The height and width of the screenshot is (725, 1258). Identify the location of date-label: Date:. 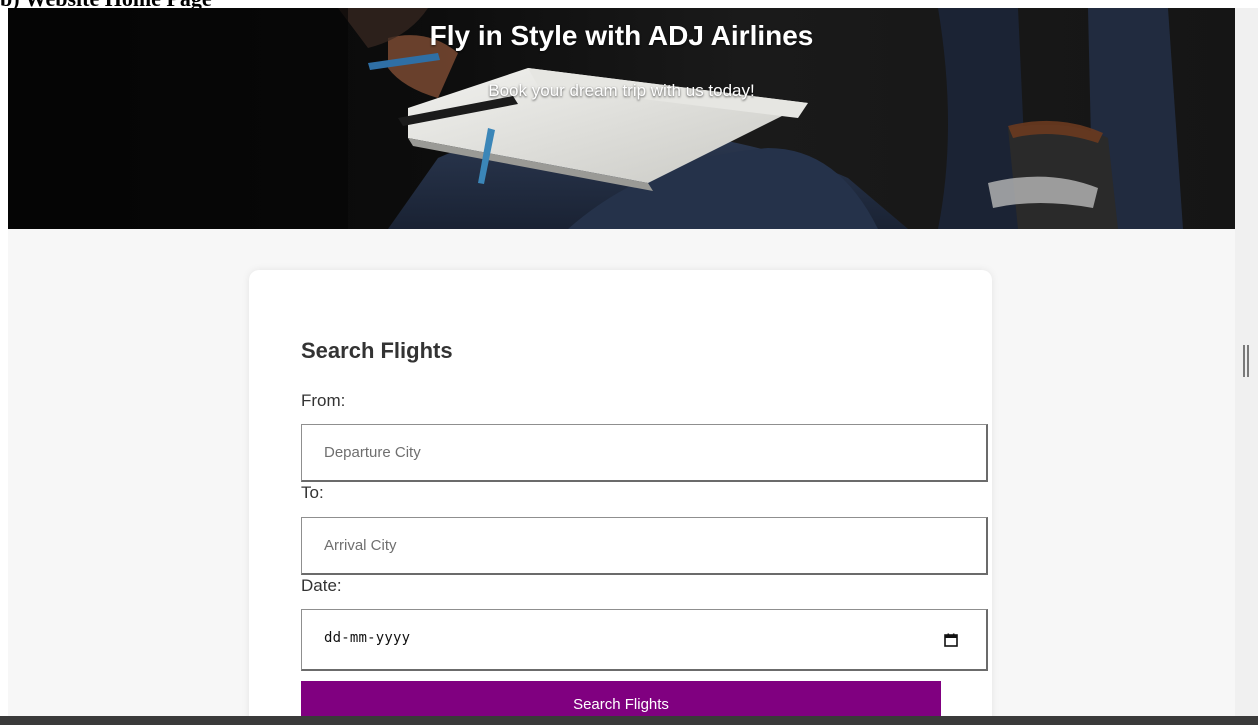
(321, 585).